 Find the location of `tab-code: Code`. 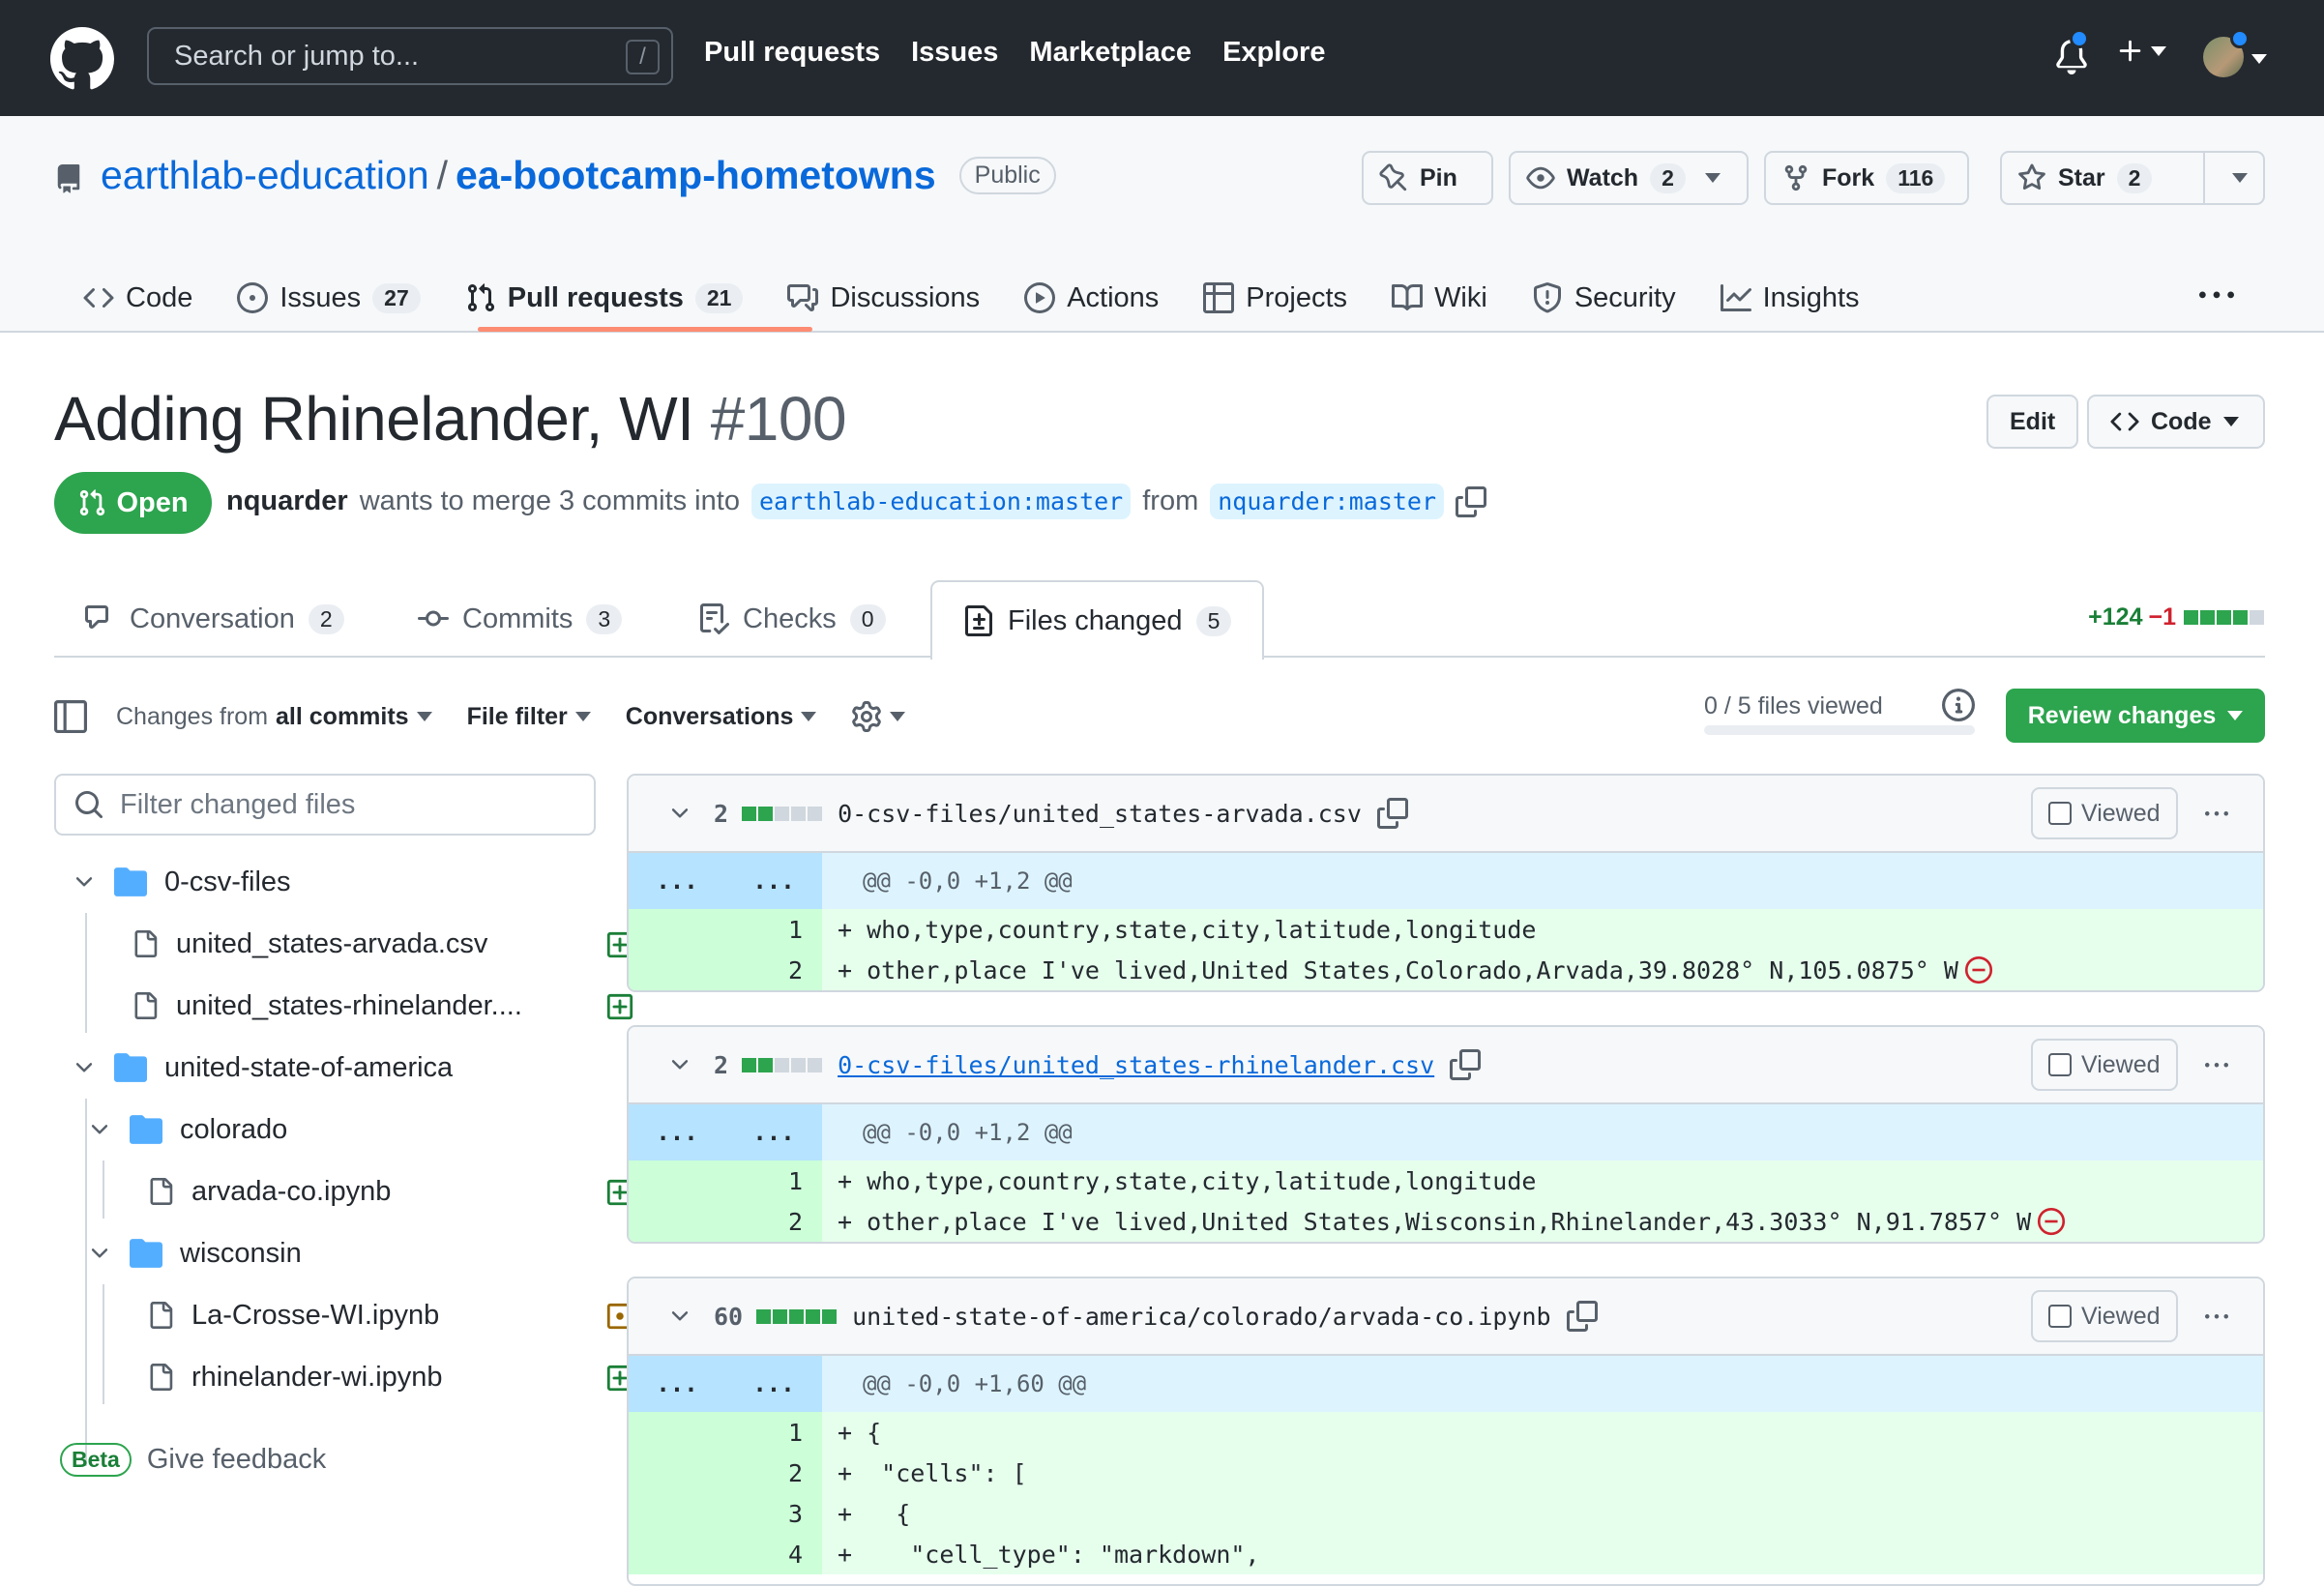

tab-code: Code is located at coordinates (137, 298).